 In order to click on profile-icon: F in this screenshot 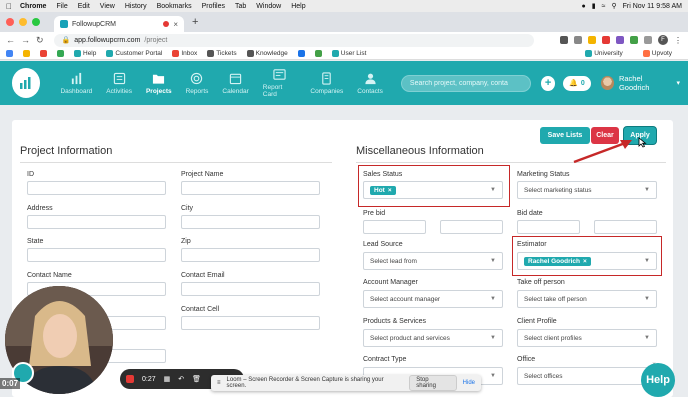, I will do `click(663, 40)`.